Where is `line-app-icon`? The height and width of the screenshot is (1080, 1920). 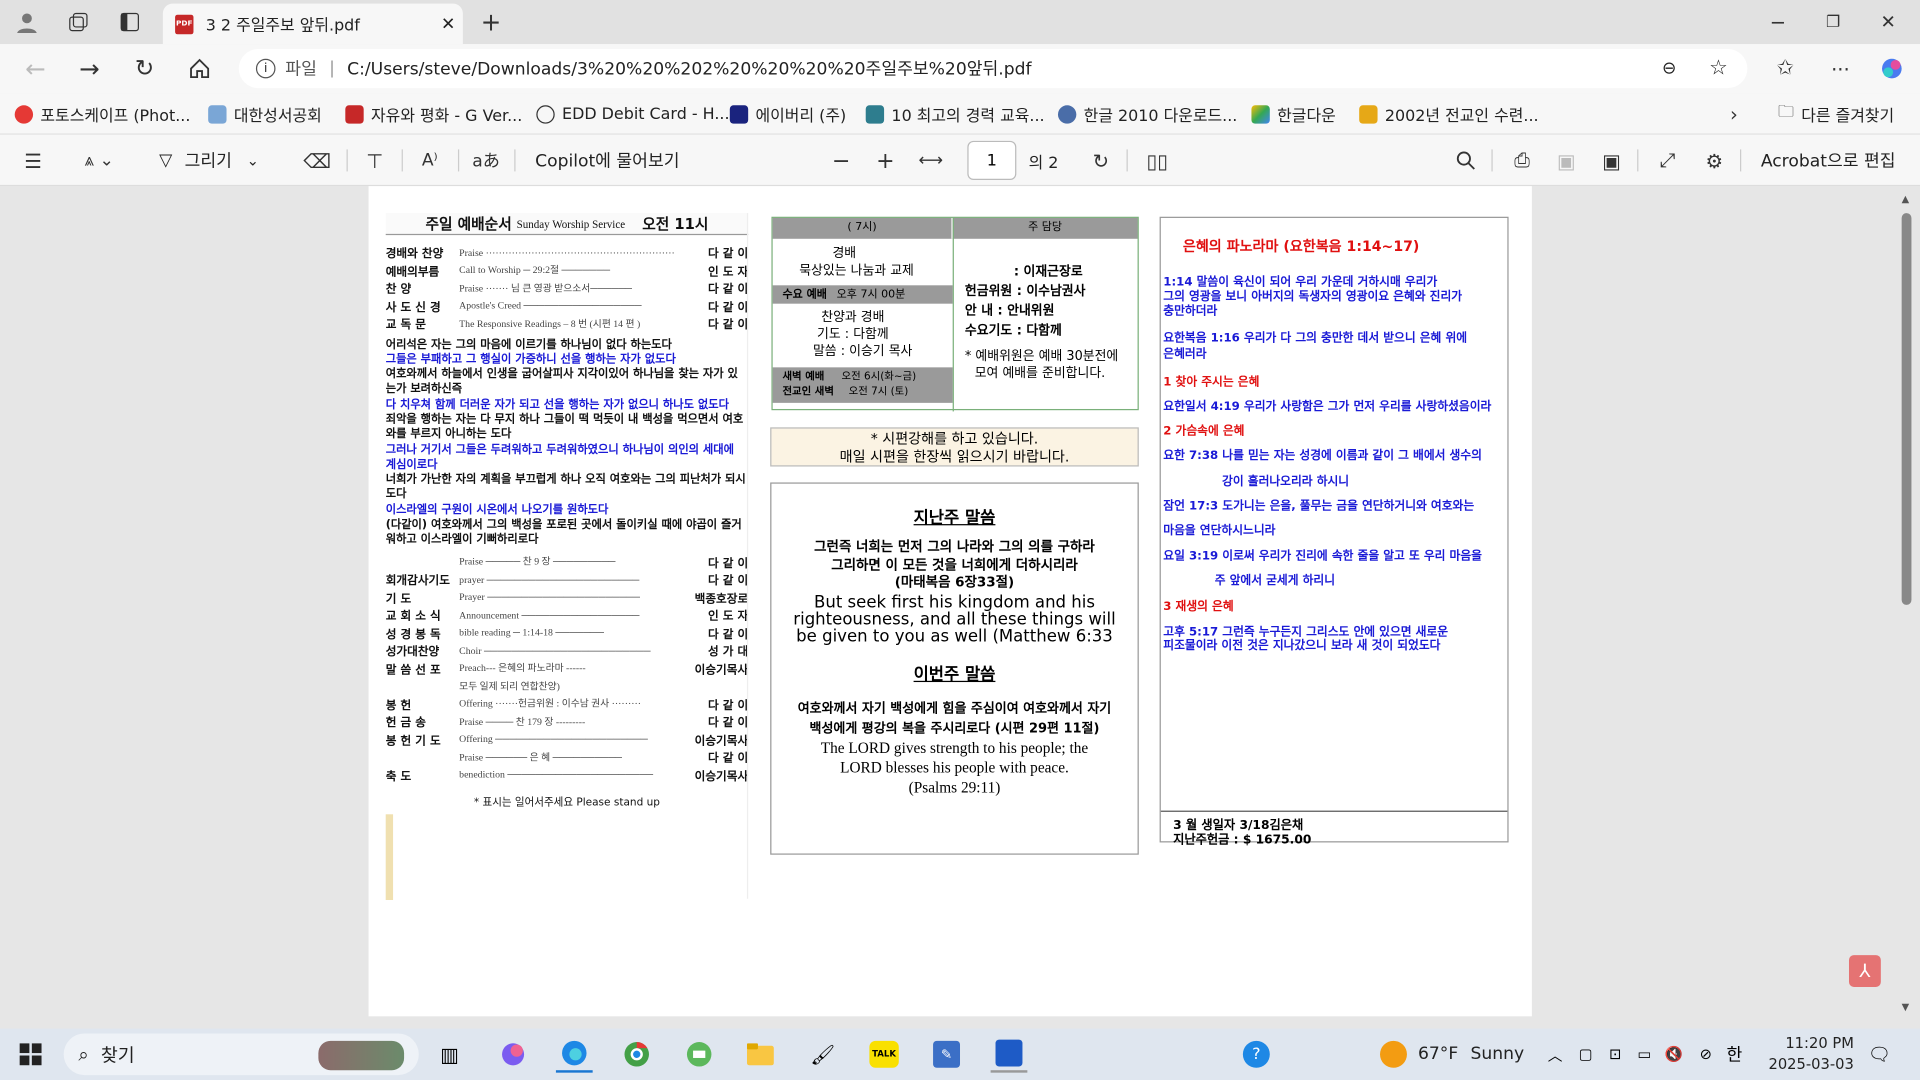
line-app-icon is located at coordinates (699, 1054).